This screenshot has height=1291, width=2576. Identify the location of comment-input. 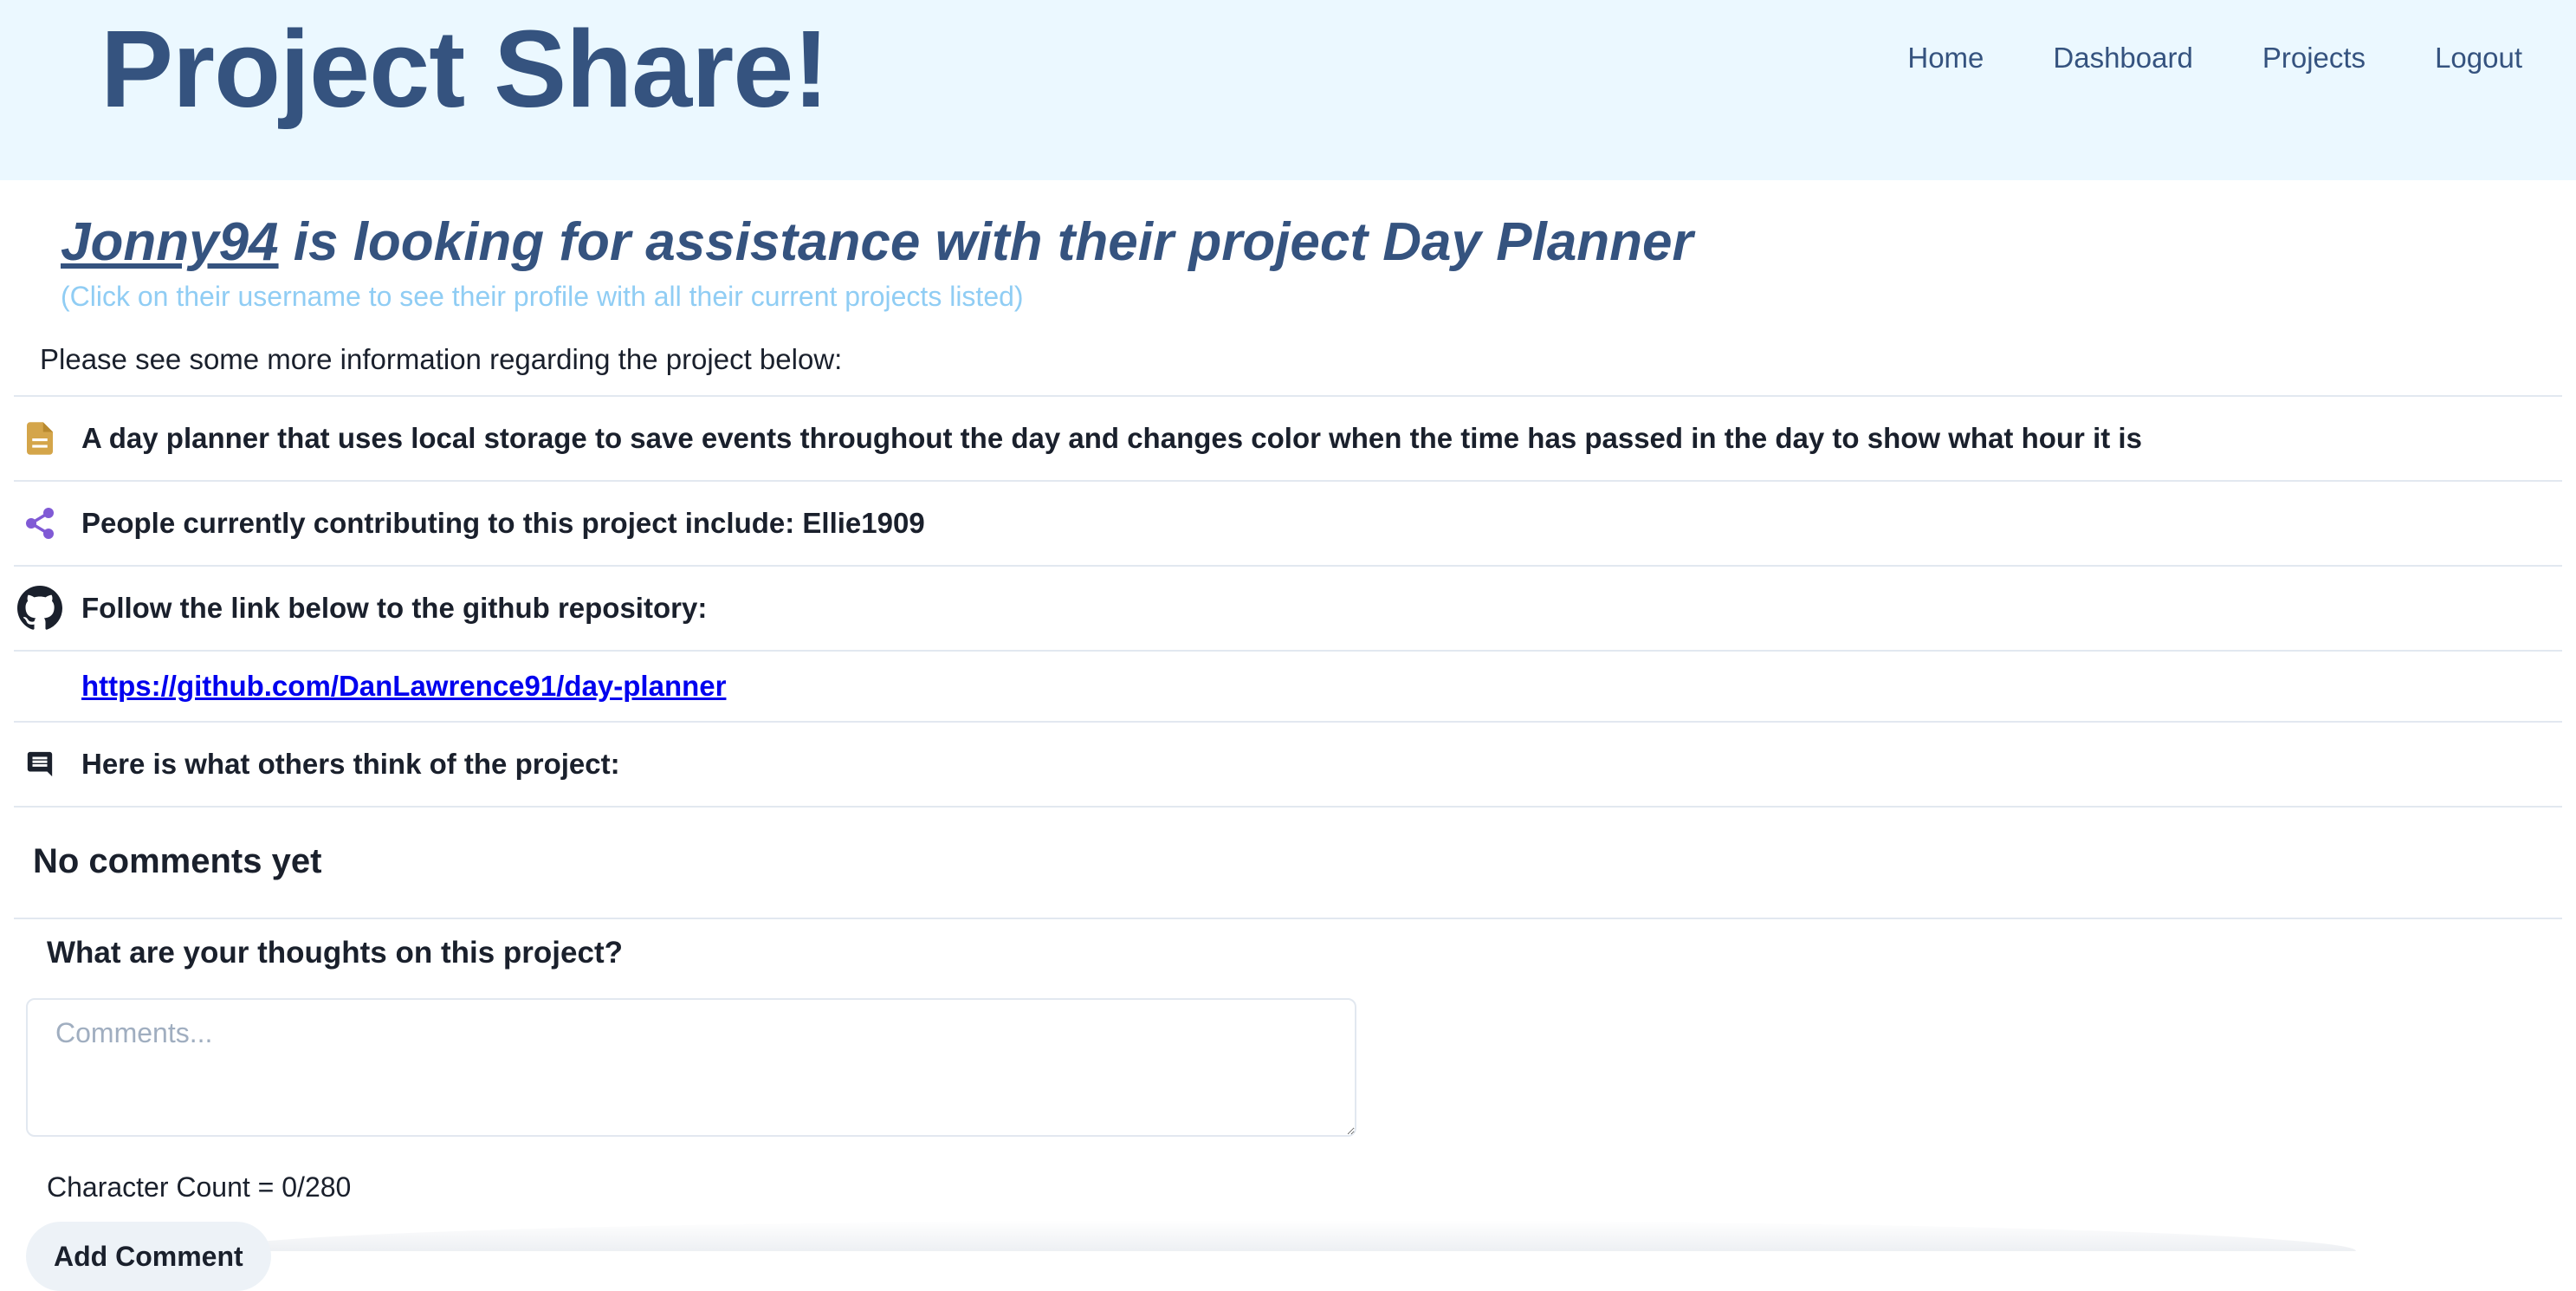
(691, 1067).